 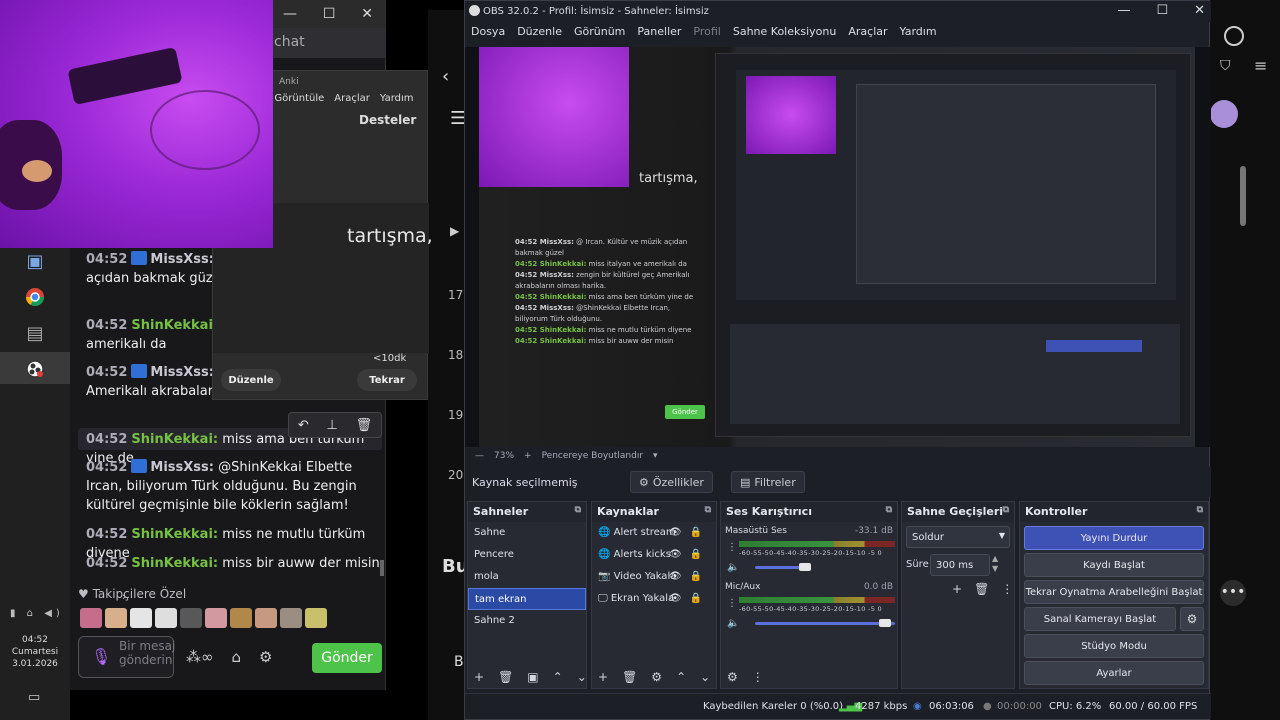 What do you see at coordinates (1114, 673) in the screenshot?
I see `settings-button: Ayarlar` at bounding box center [1114, 673].